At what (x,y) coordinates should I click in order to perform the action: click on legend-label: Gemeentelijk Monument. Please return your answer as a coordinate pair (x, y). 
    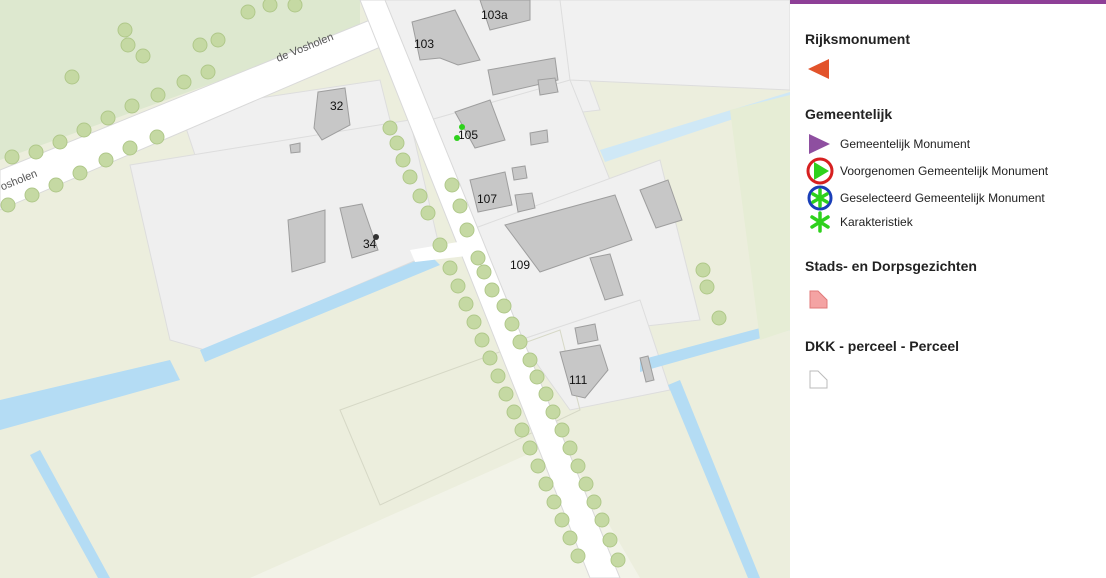
    Looking at the image, I should click on (905, 144).